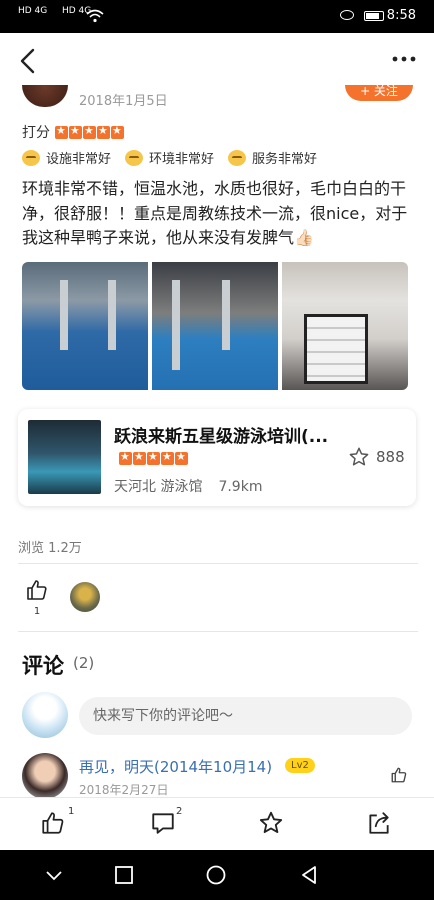 This screenshot has height=900, width=434. I want to click on comment-like-button, so click(399, 777).